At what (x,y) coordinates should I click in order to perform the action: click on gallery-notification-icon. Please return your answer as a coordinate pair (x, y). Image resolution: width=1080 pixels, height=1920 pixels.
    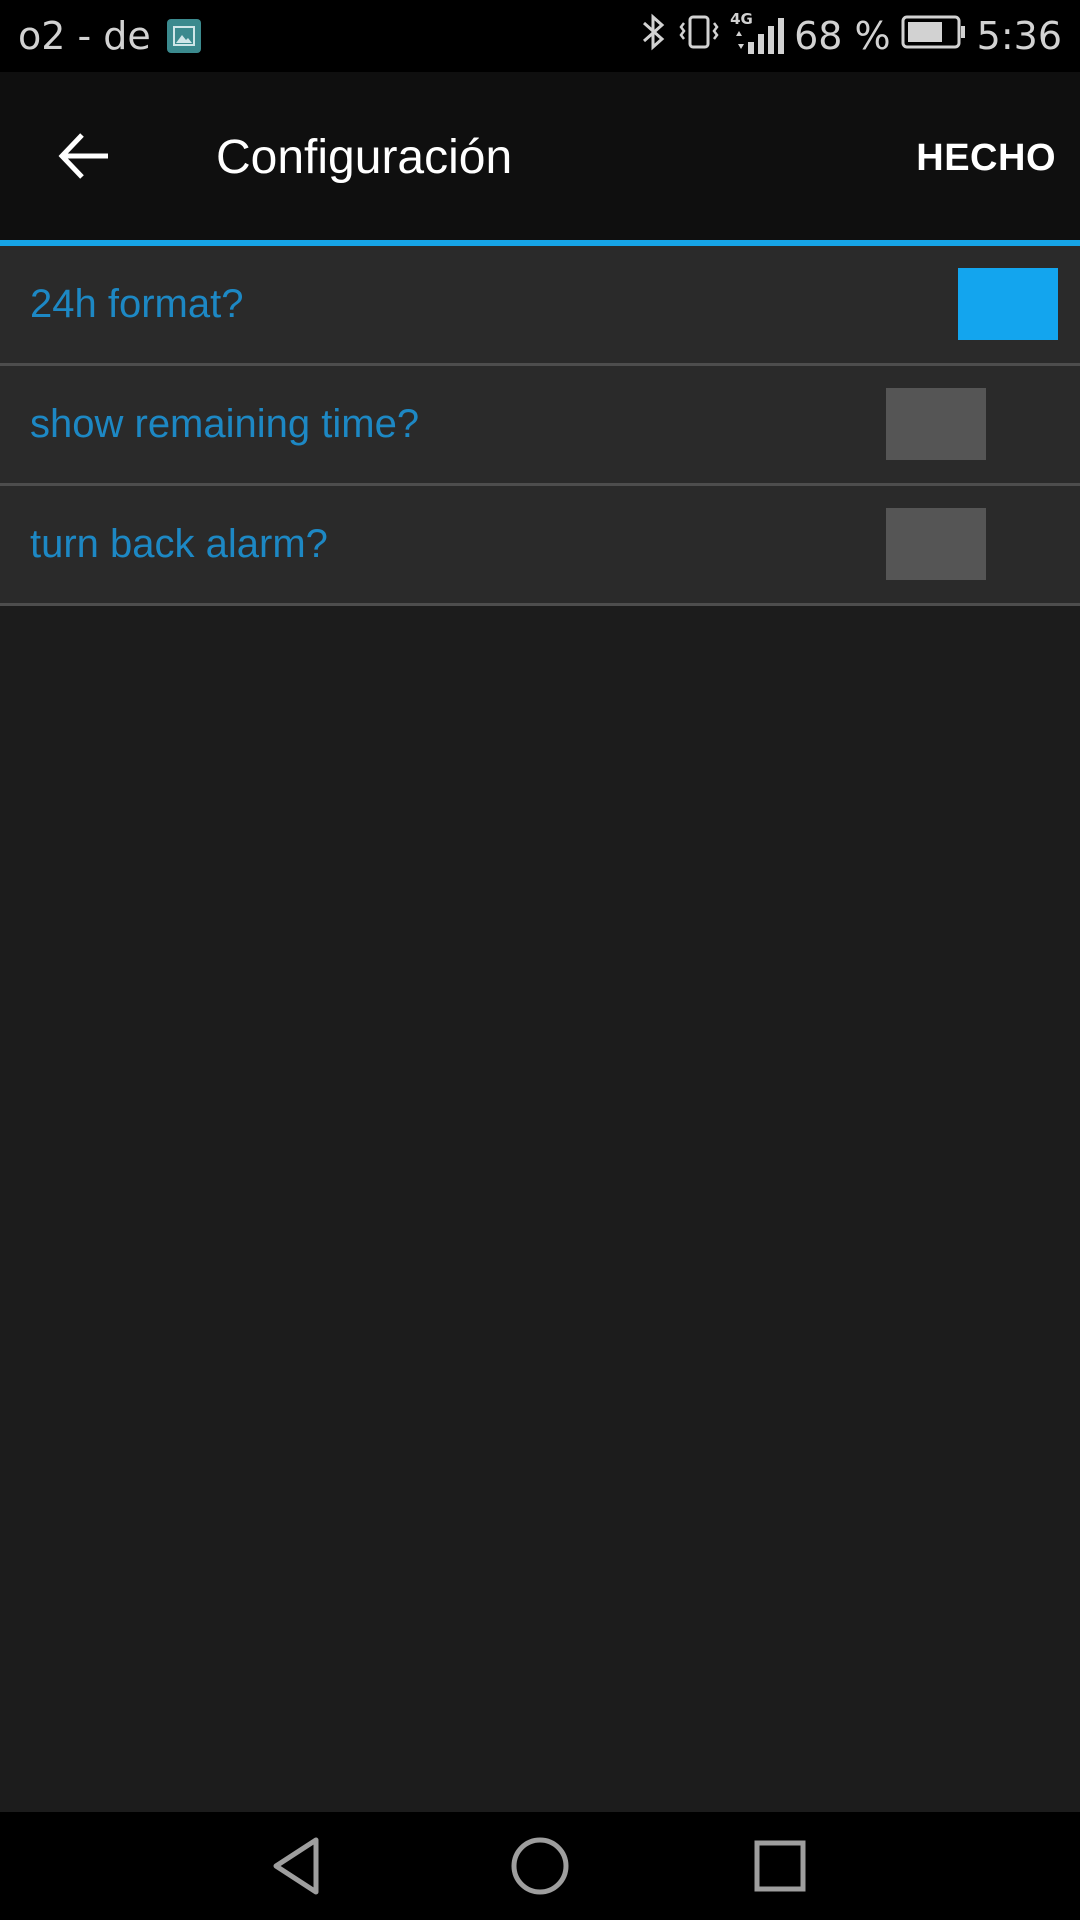
    Looking at the image, I should click on (183, 36).